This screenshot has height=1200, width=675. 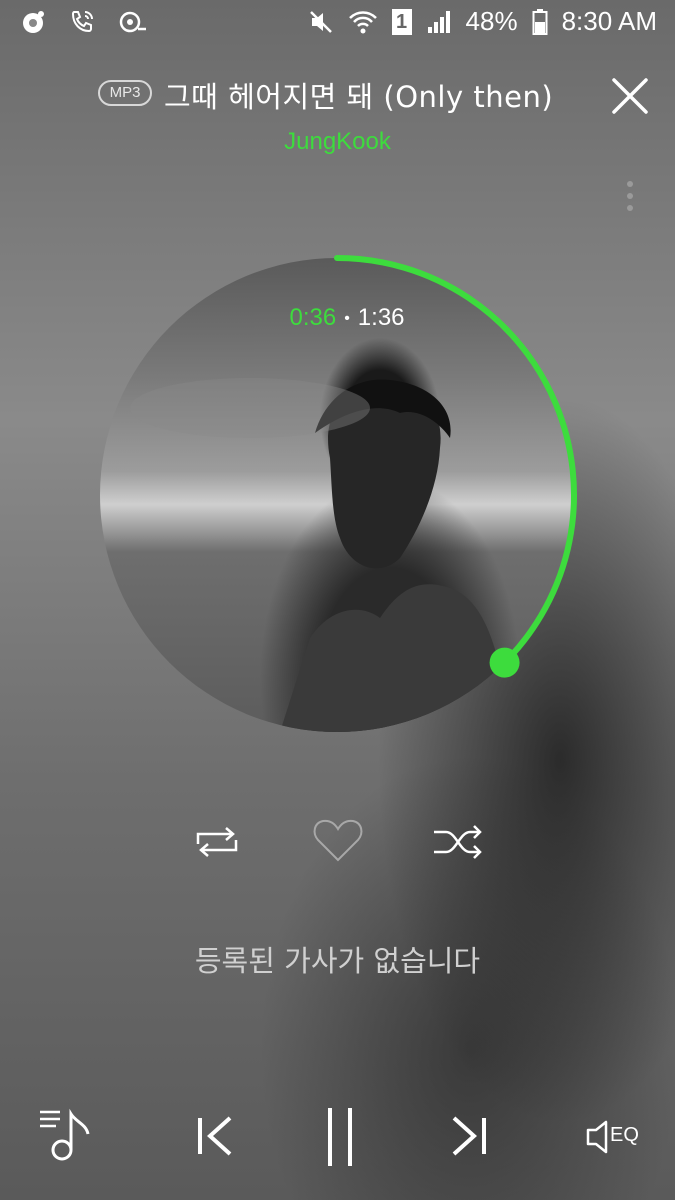 I want to click on progress-arc, so click(x=455, y=460).